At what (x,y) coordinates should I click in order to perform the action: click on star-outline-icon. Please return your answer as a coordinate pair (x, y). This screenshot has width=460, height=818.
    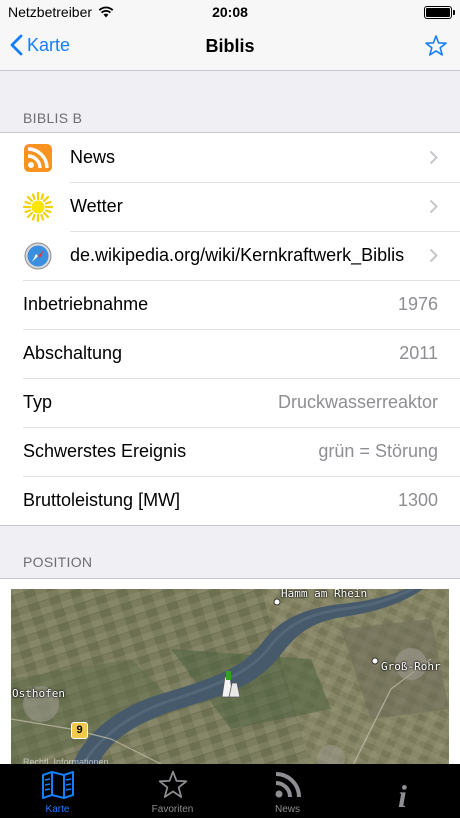
    Looking at the image, I should click on (436, 45).